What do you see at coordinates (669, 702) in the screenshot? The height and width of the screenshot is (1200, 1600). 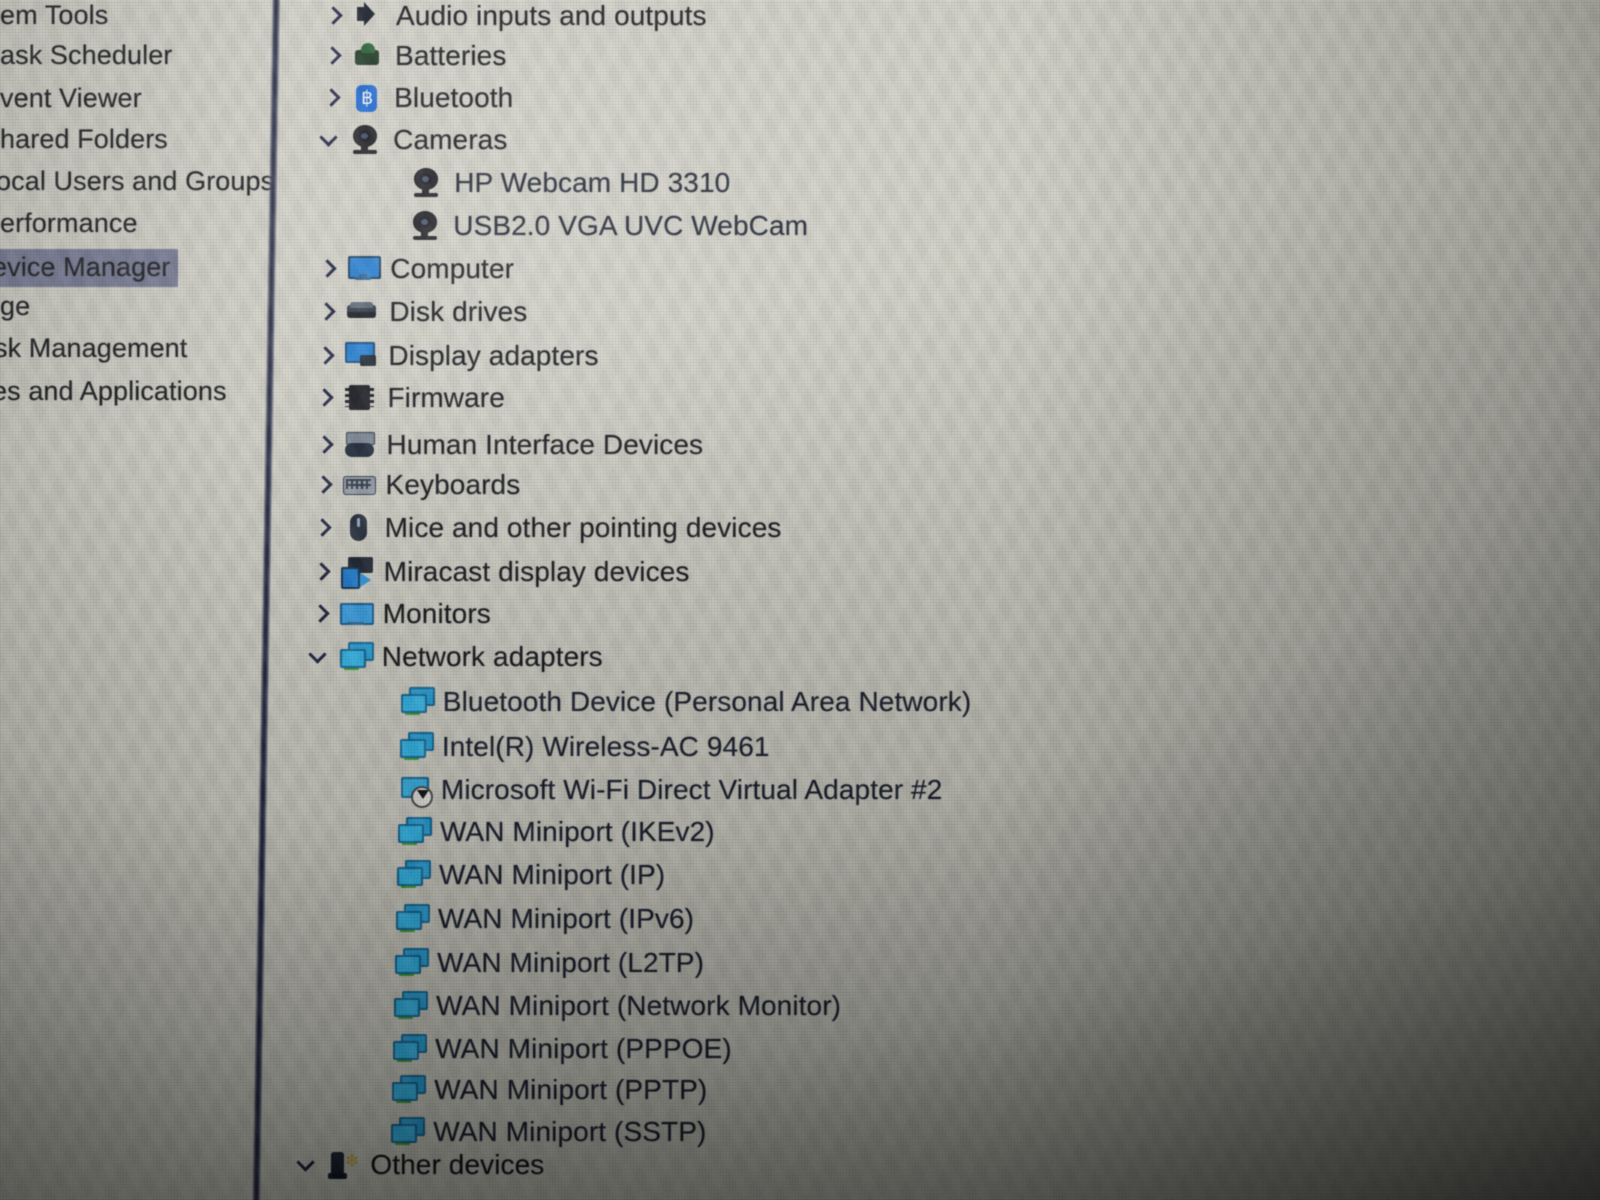 I see `device-tree-node: Bluetooth Device (Personal Area Network)` at bounding box center [669, 702].